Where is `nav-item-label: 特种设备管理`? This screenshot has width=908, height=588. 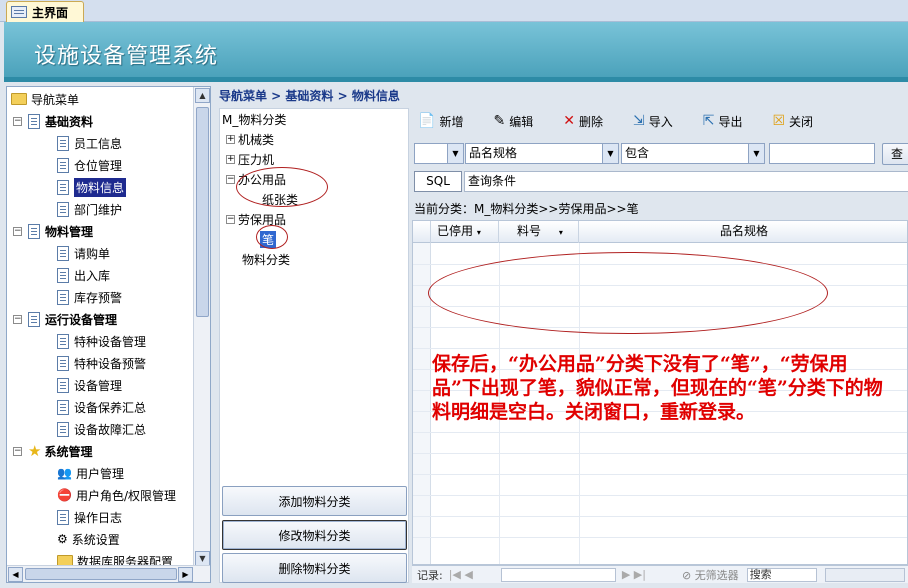 nav-item-label: 特种设备管理 is located at coordinates (110, 341).